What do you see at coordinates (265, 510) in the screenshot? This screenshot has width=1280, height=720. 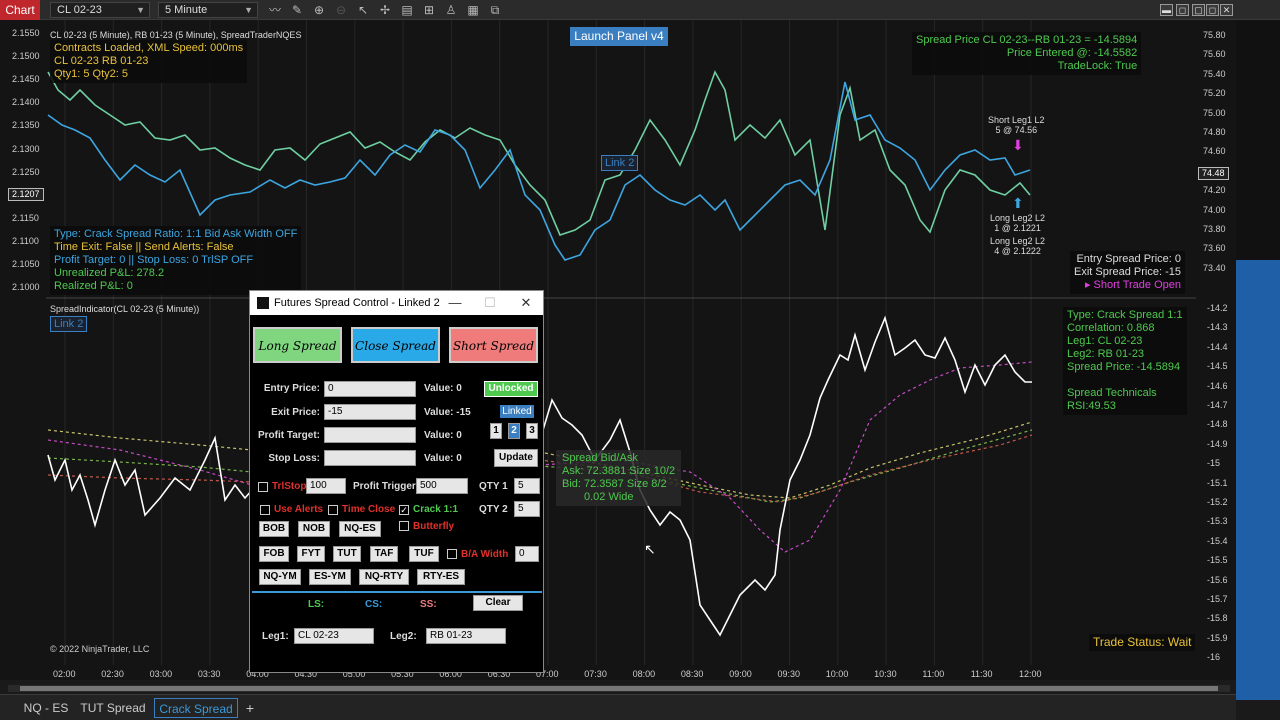 I see `use-alerts-checkbox` at bounding box center [265, 510].